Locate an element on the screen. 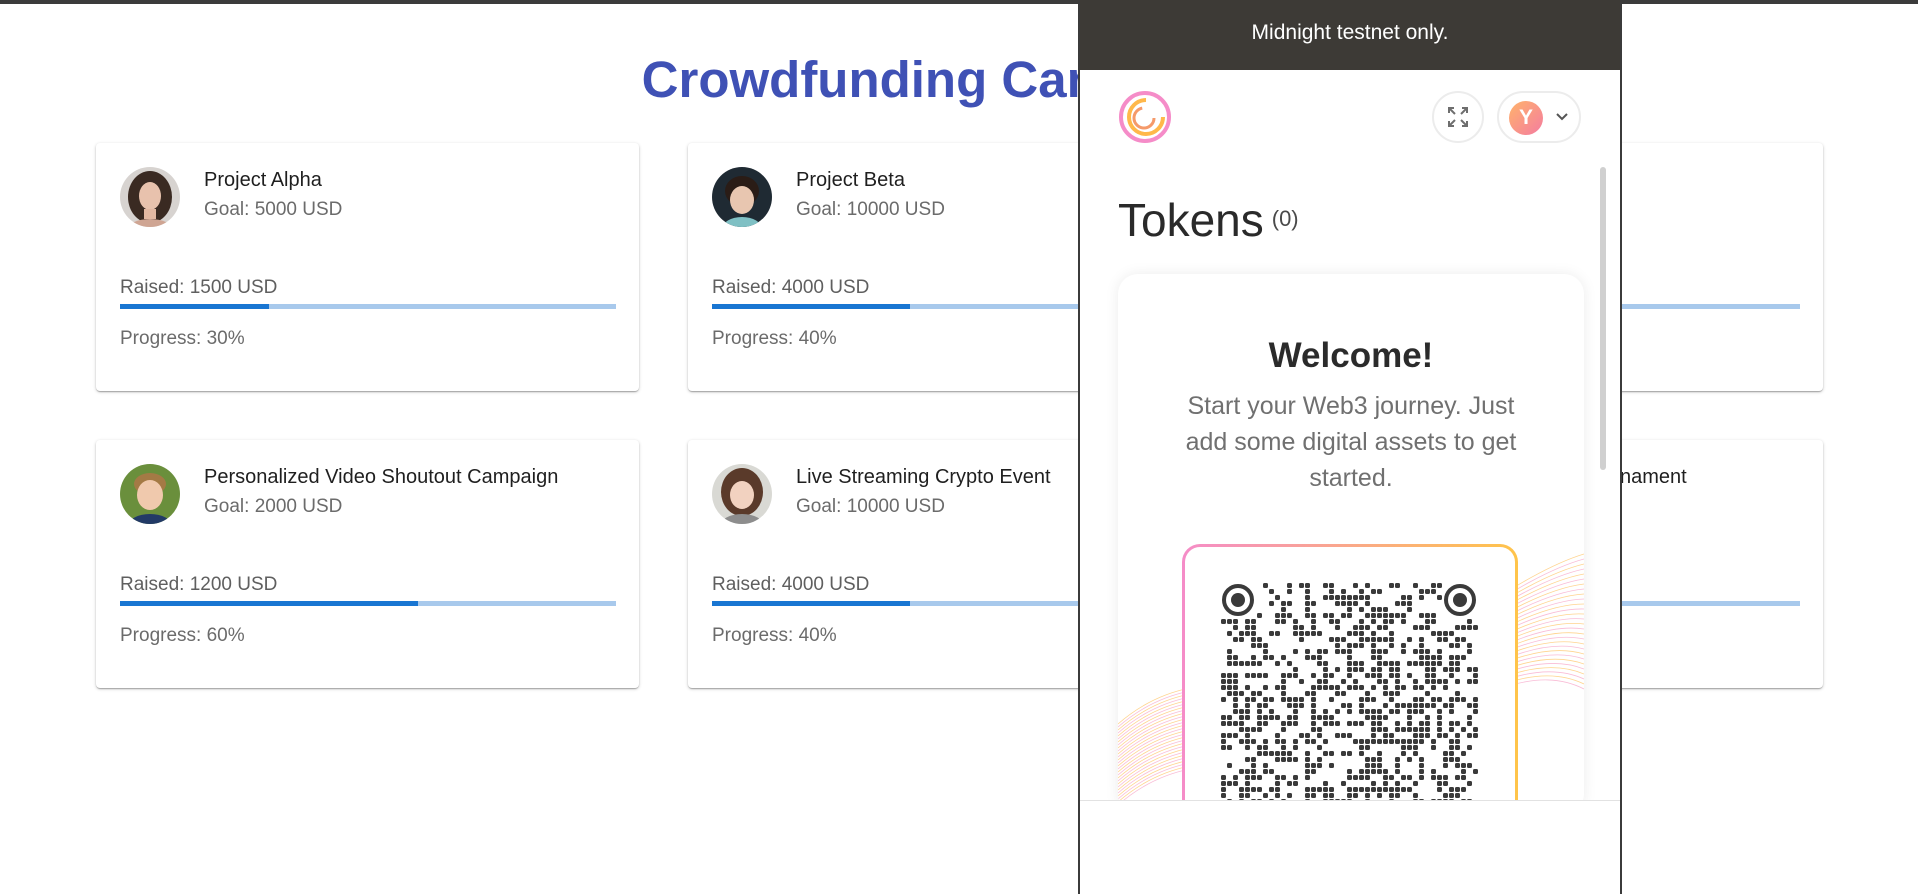  progress-bar-fill is located at coordinates (194, 306).